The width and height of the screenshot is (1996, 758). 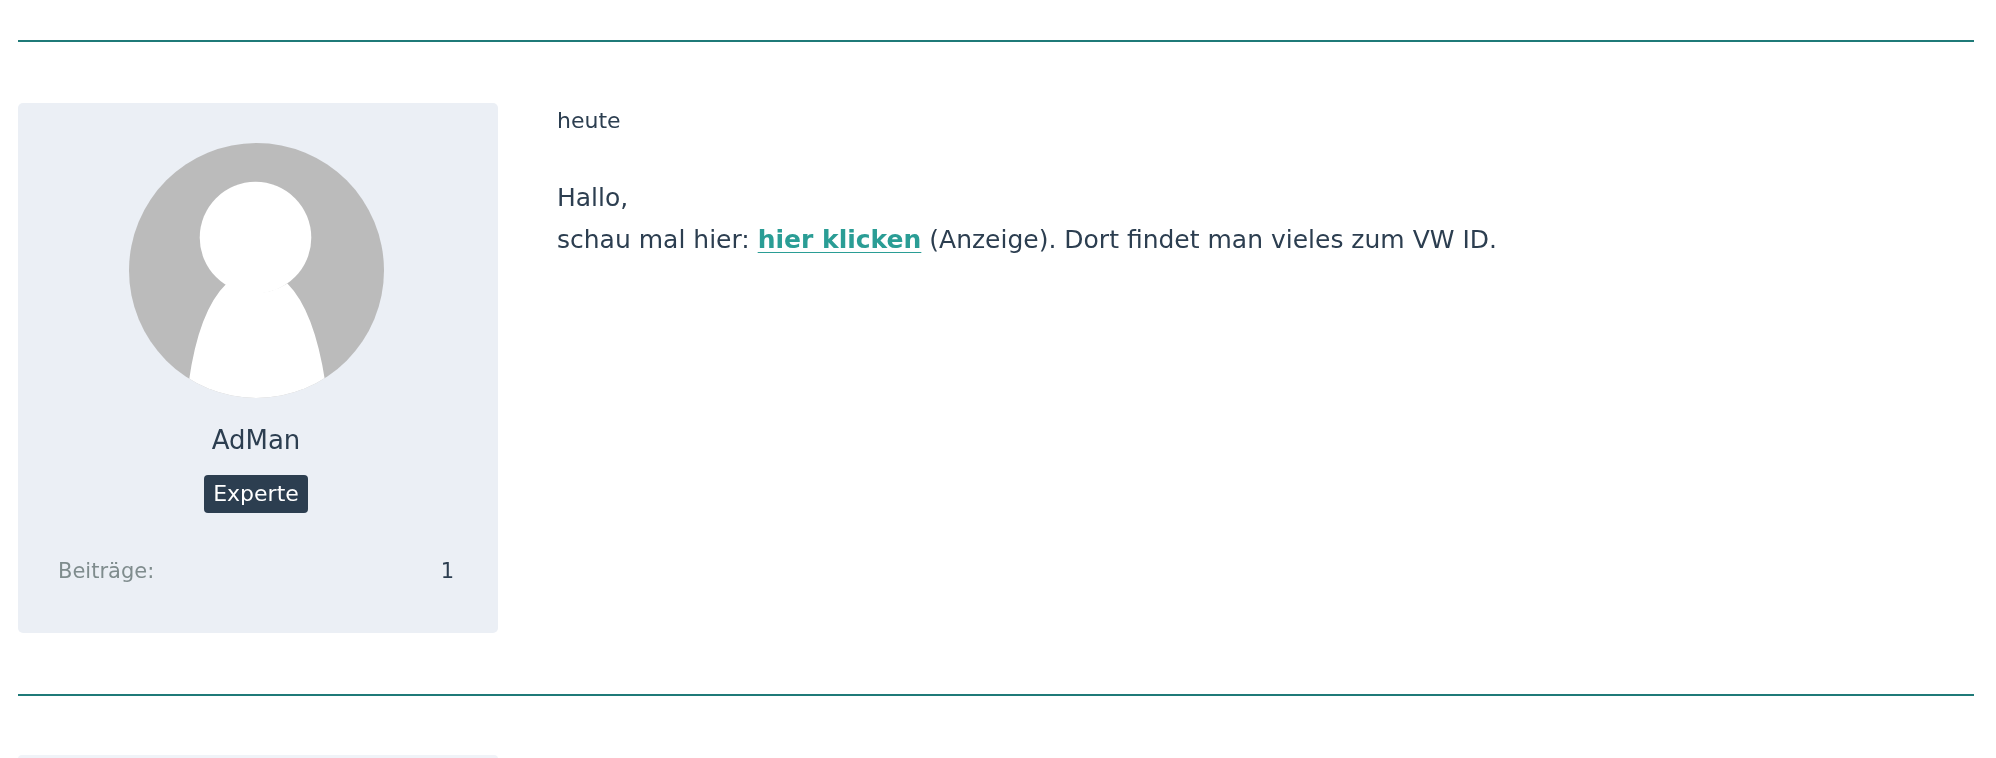 I want to click on rank-badge: Experte, so click(x=256, y=494).